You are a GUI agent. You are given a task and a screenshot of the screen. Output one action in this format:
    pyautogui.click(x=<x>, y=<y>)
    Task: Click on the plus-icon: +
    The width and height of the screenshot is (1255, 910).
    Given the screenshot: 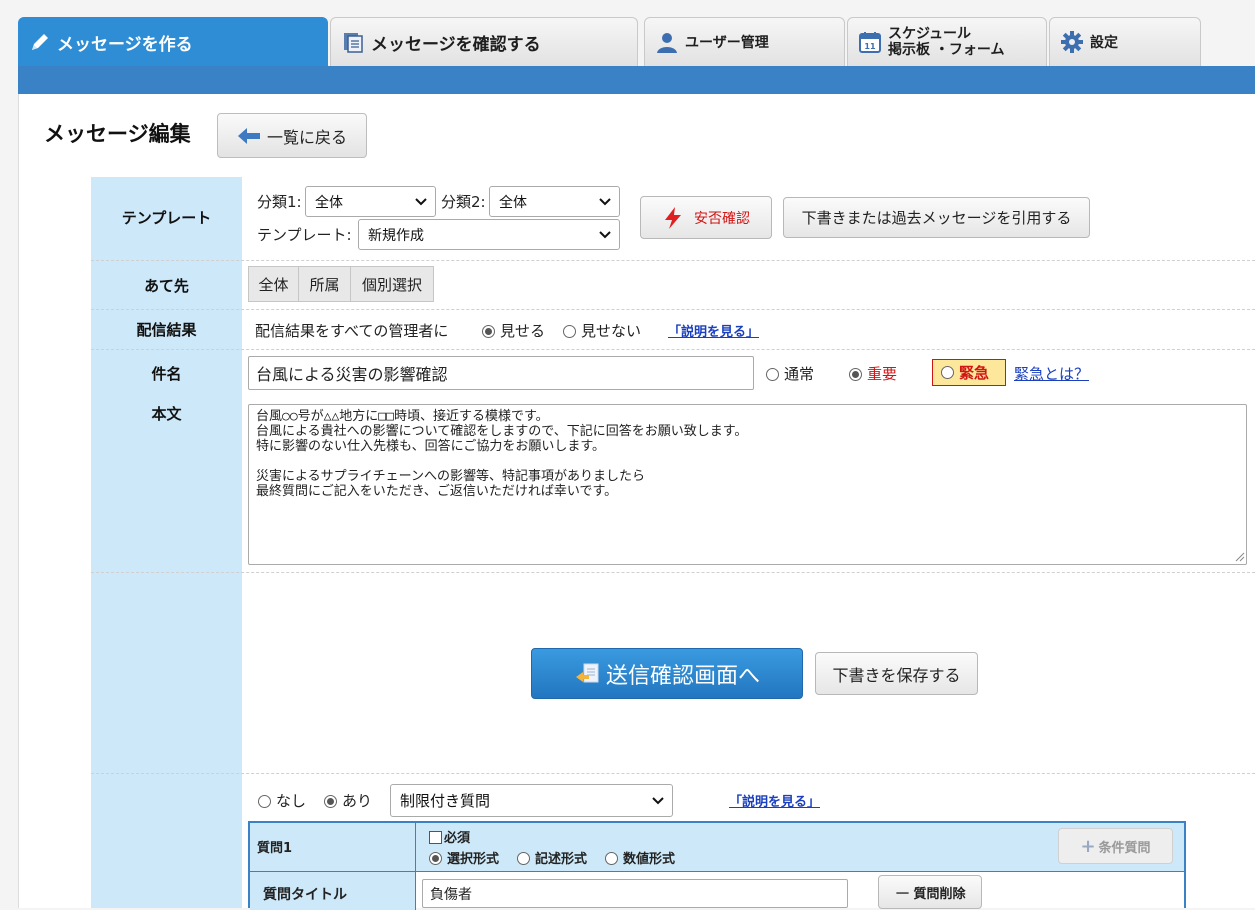 What is the action you would take?
    pyautogui.click(x=1088, y=846)
    